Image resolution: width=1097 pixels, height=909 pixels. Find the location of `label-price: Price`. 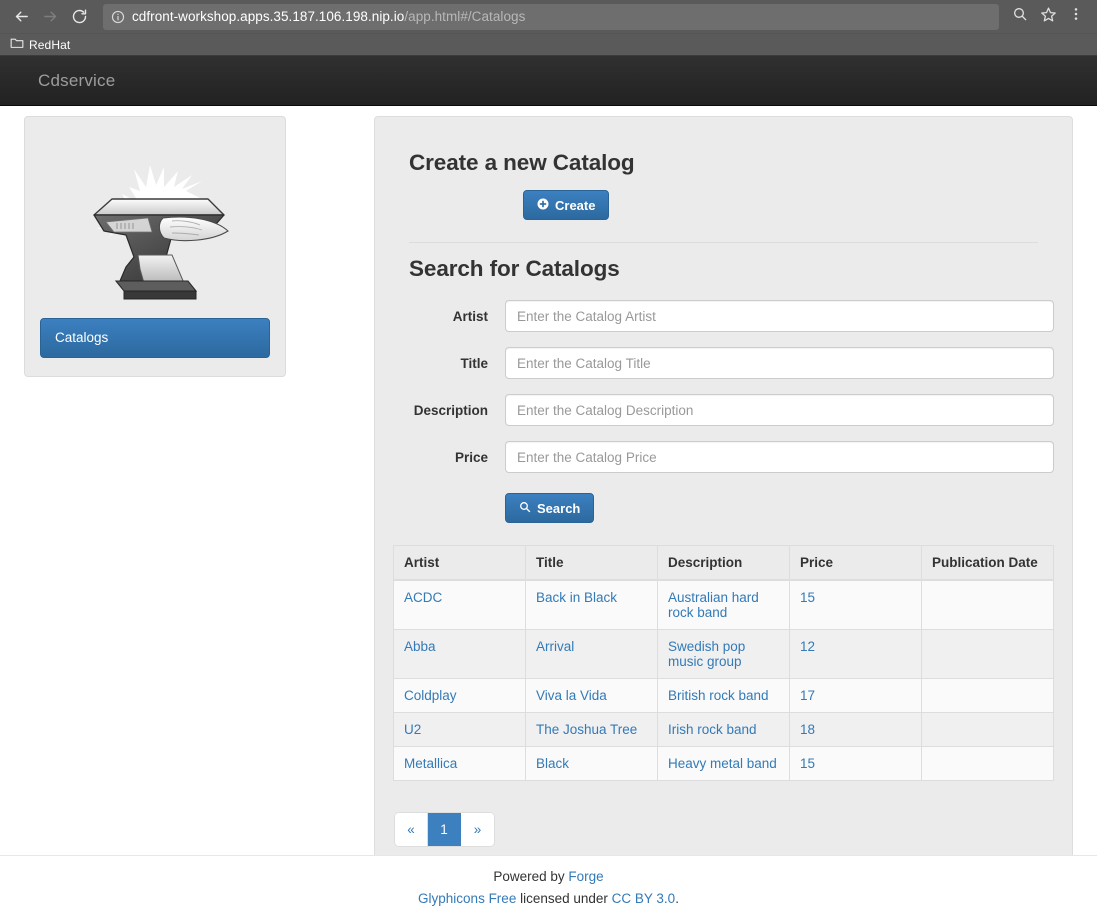

label-price: Price is located at coordinates (471, 457).